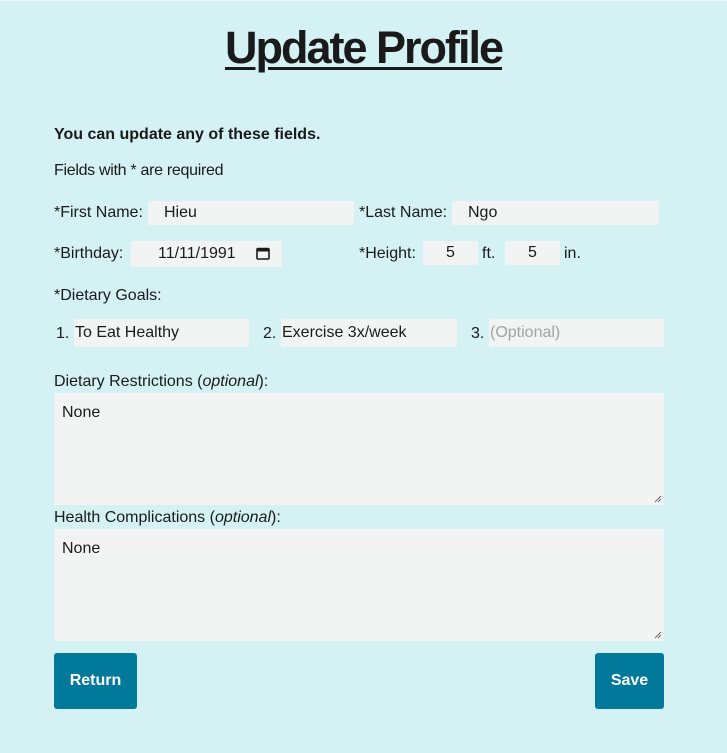  What do you see at coordinates (167, 517) in the screenshot?
I see `health-complications-label: Health Complications (optional):` at bounding box center [167, 517].